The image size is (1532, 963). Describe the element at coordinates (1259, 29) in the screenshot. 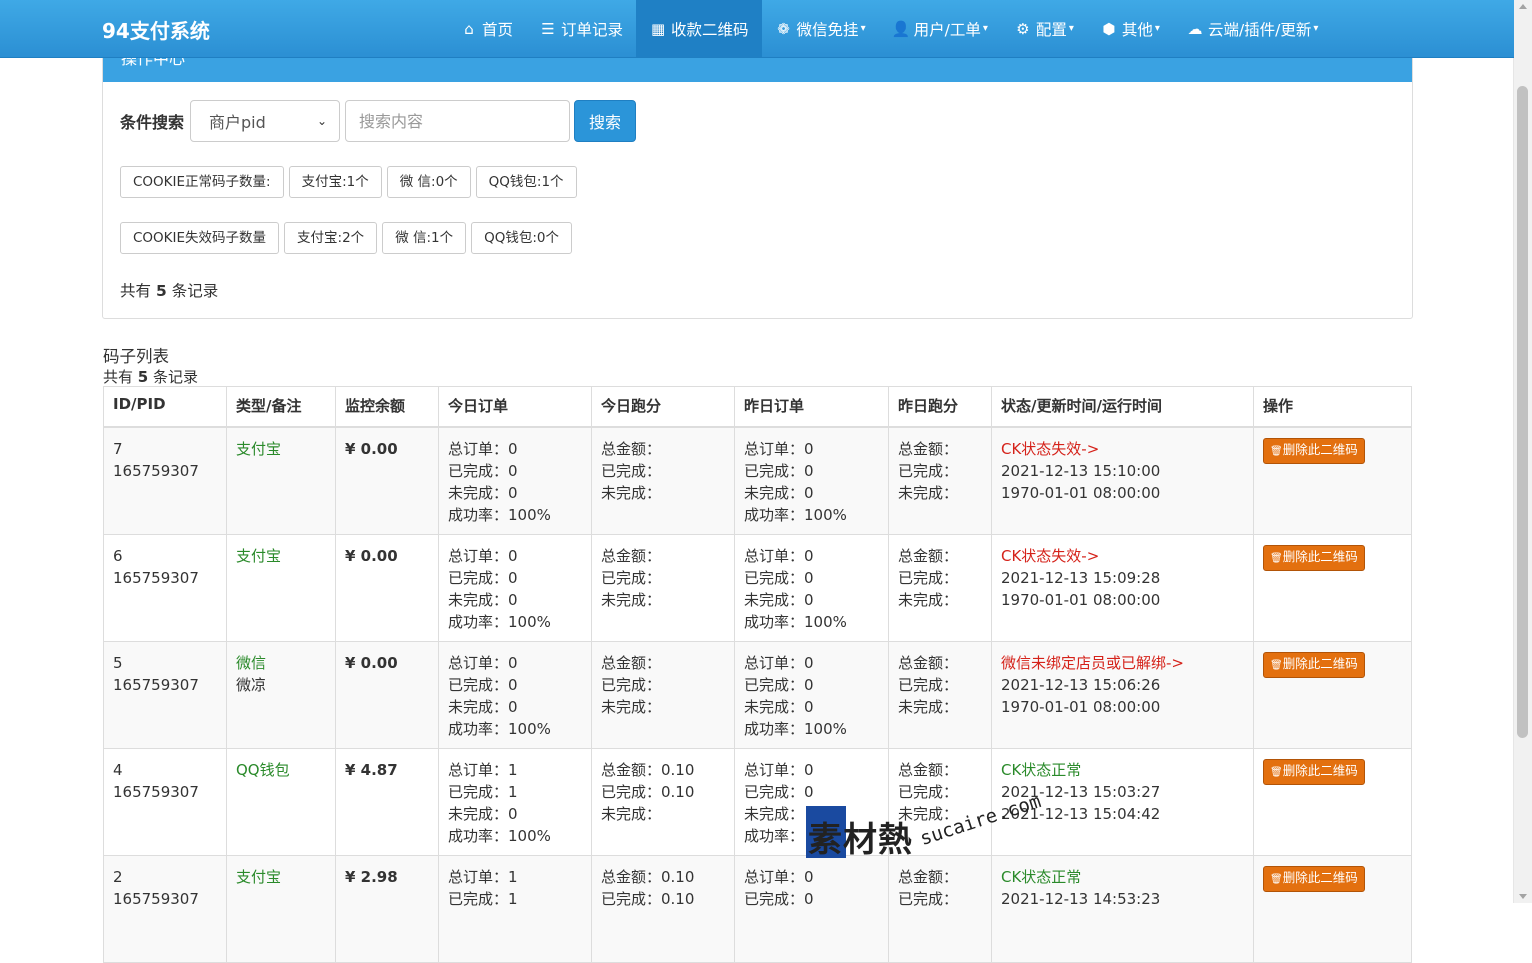

I see `nav-item-label: 云端/插件/更新` at that location.